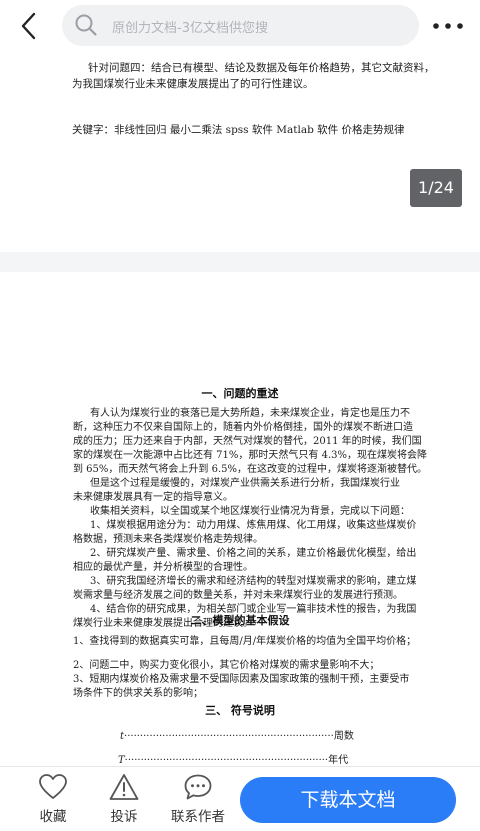  I want to click on doc-line: 有人认为煤炭行业的衰落已是大势所趋，未来煤炭企业，肯定也是压力不, so click(250, 413).